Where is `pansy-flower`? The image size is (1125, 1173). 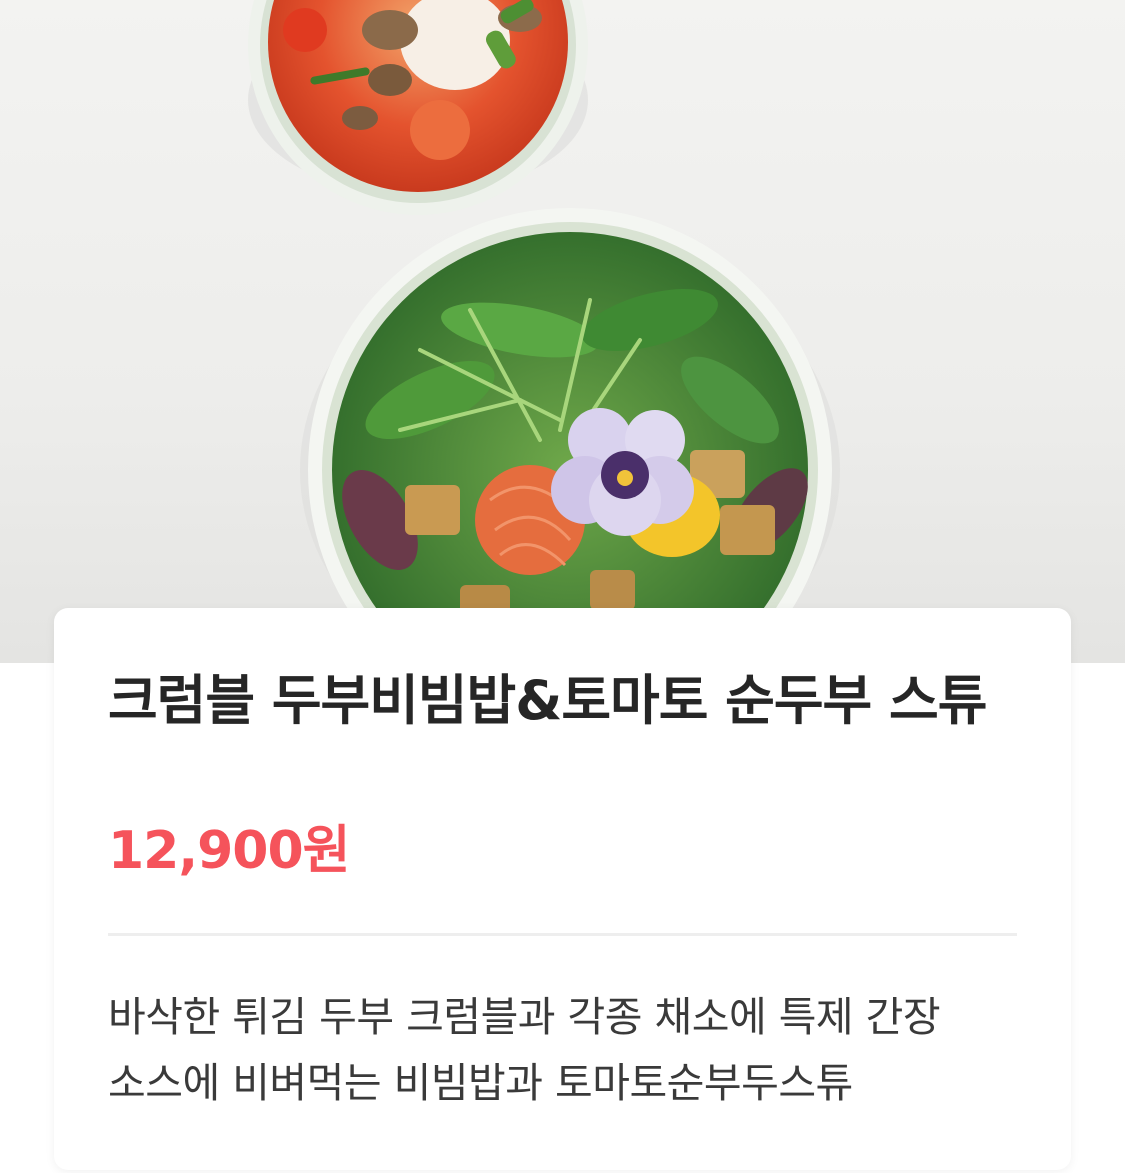 pansy-flower is located at coordinates (622, 472).